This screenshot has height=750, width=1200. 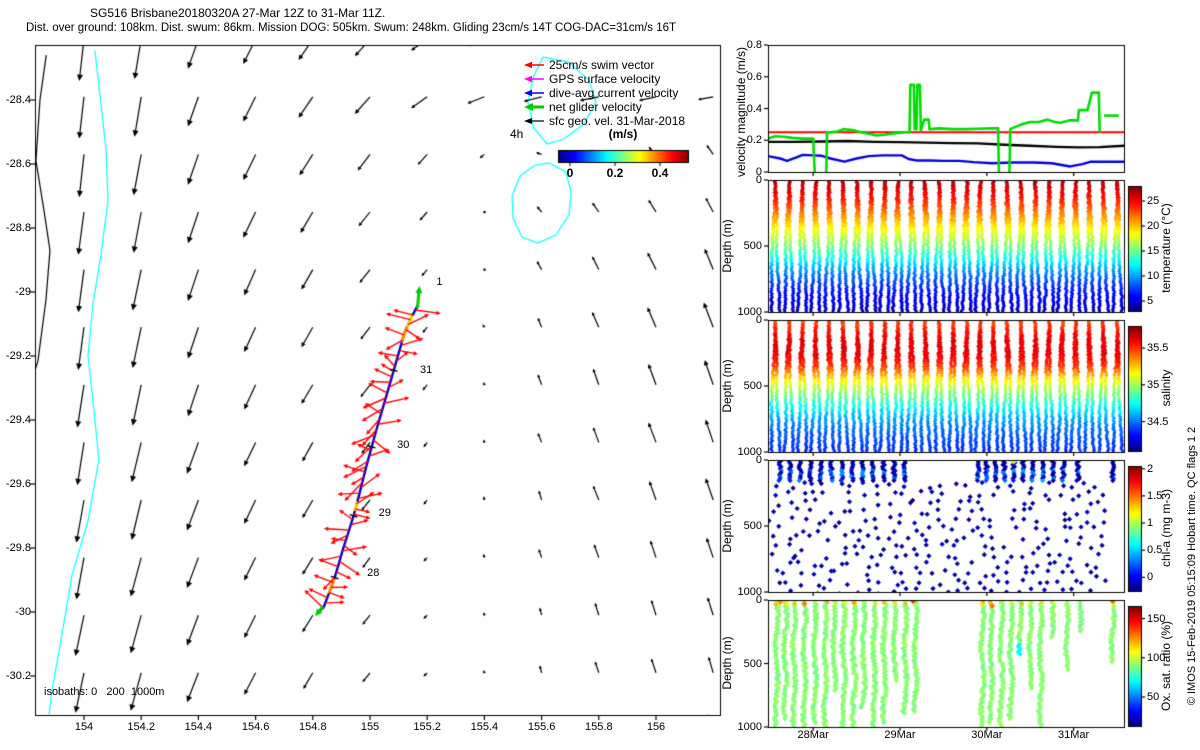 I want to click on legend-item-gps-velocity: GPS surface velocity, so click(x=592, y=79).